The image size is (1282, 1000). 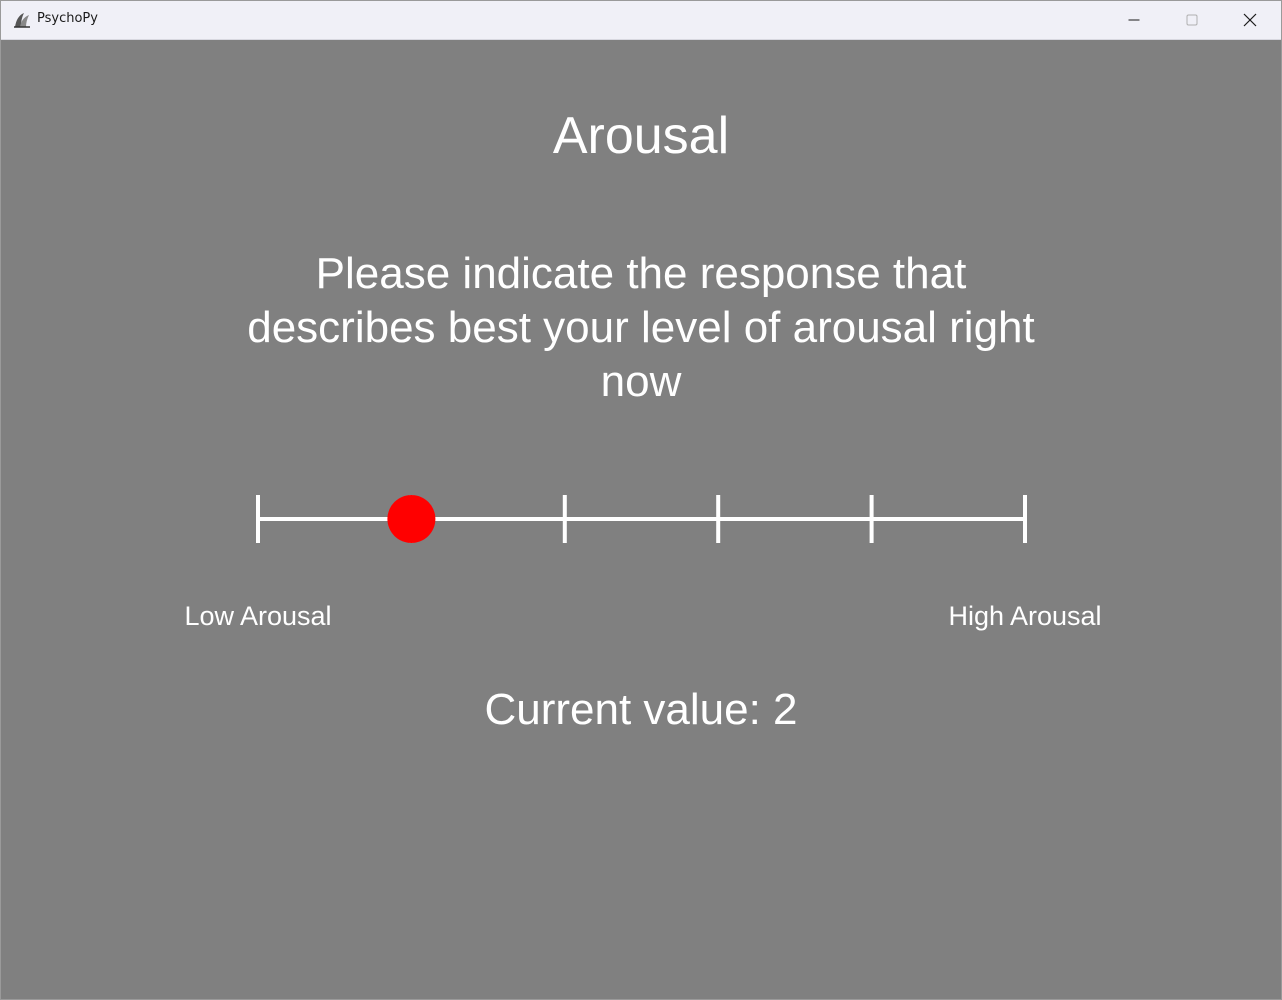 I want to click on rating-marker, so click(x=411, y=519).